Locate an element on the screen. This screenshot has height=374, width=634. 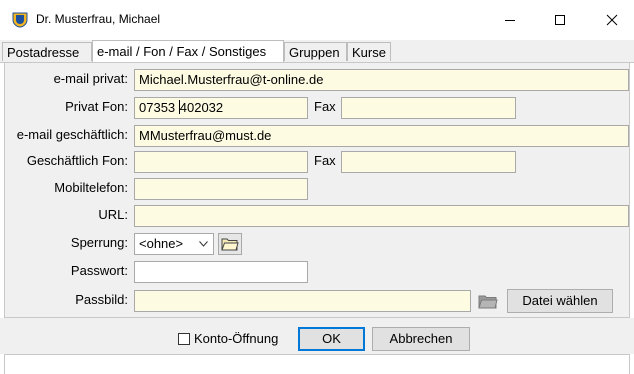
status-area is located at coordinates (317, 364).